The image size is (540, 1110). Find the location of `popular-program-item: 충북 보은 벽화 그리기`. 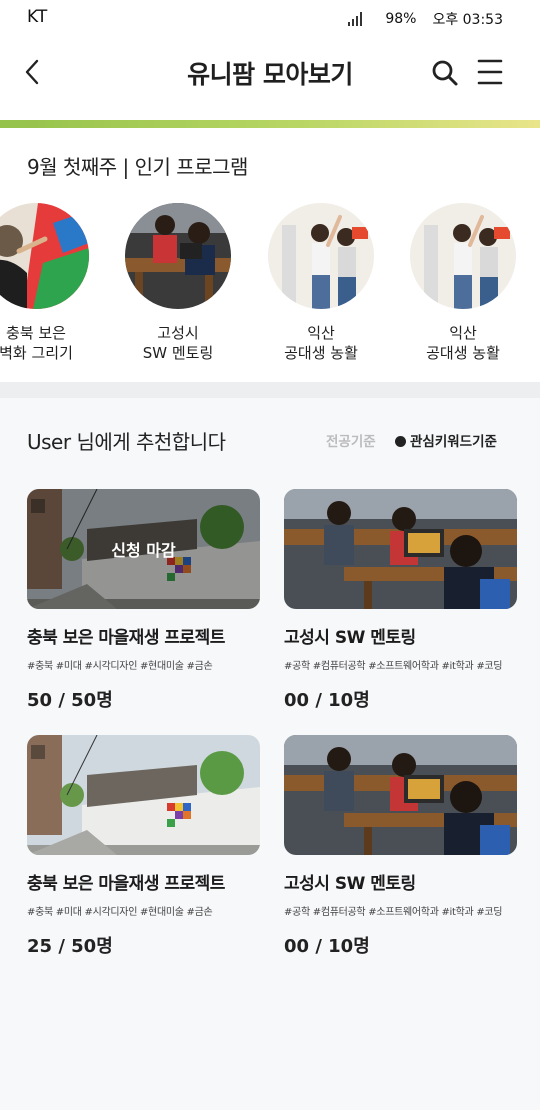

popular-program-item: 충북 보은 벽화 그리기 is located at coordinates (50, 283).